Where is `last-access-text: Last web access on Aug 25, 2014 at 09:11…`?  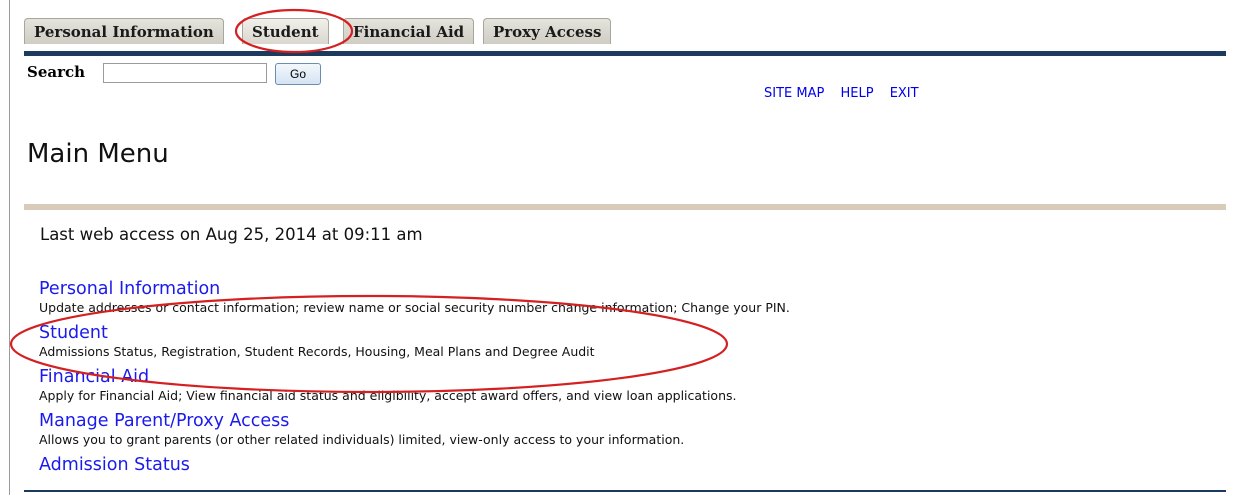
last-access-text: Last web access on Aug 25, 2014 at 09:11… is located at coordinates (231, 234).